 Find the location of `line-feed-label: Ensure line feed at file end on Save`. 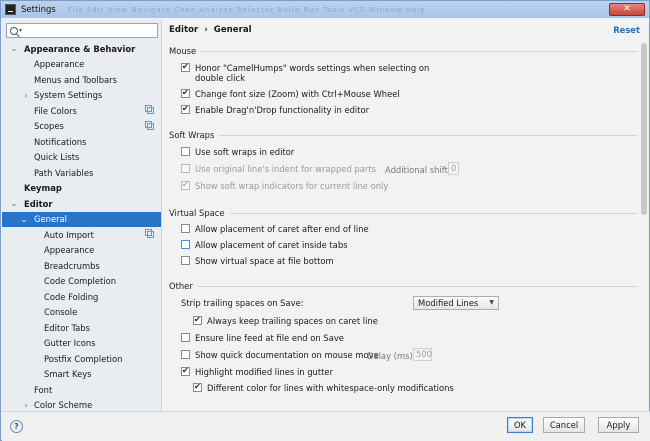

line-feed-label: Ensure line feed at file end on Save is located at coordinates (269, 338).